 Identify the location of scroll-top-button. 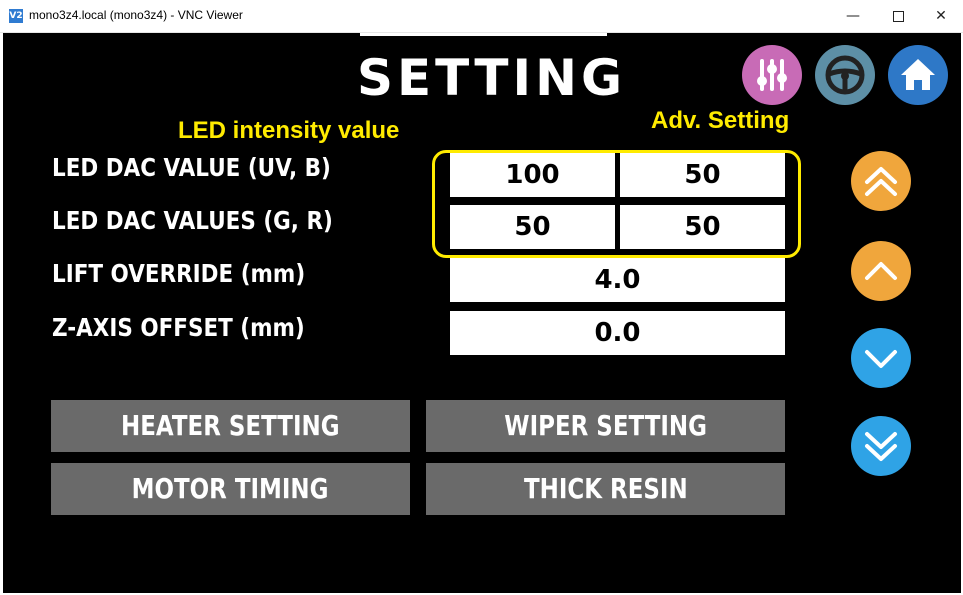
(881, 181).